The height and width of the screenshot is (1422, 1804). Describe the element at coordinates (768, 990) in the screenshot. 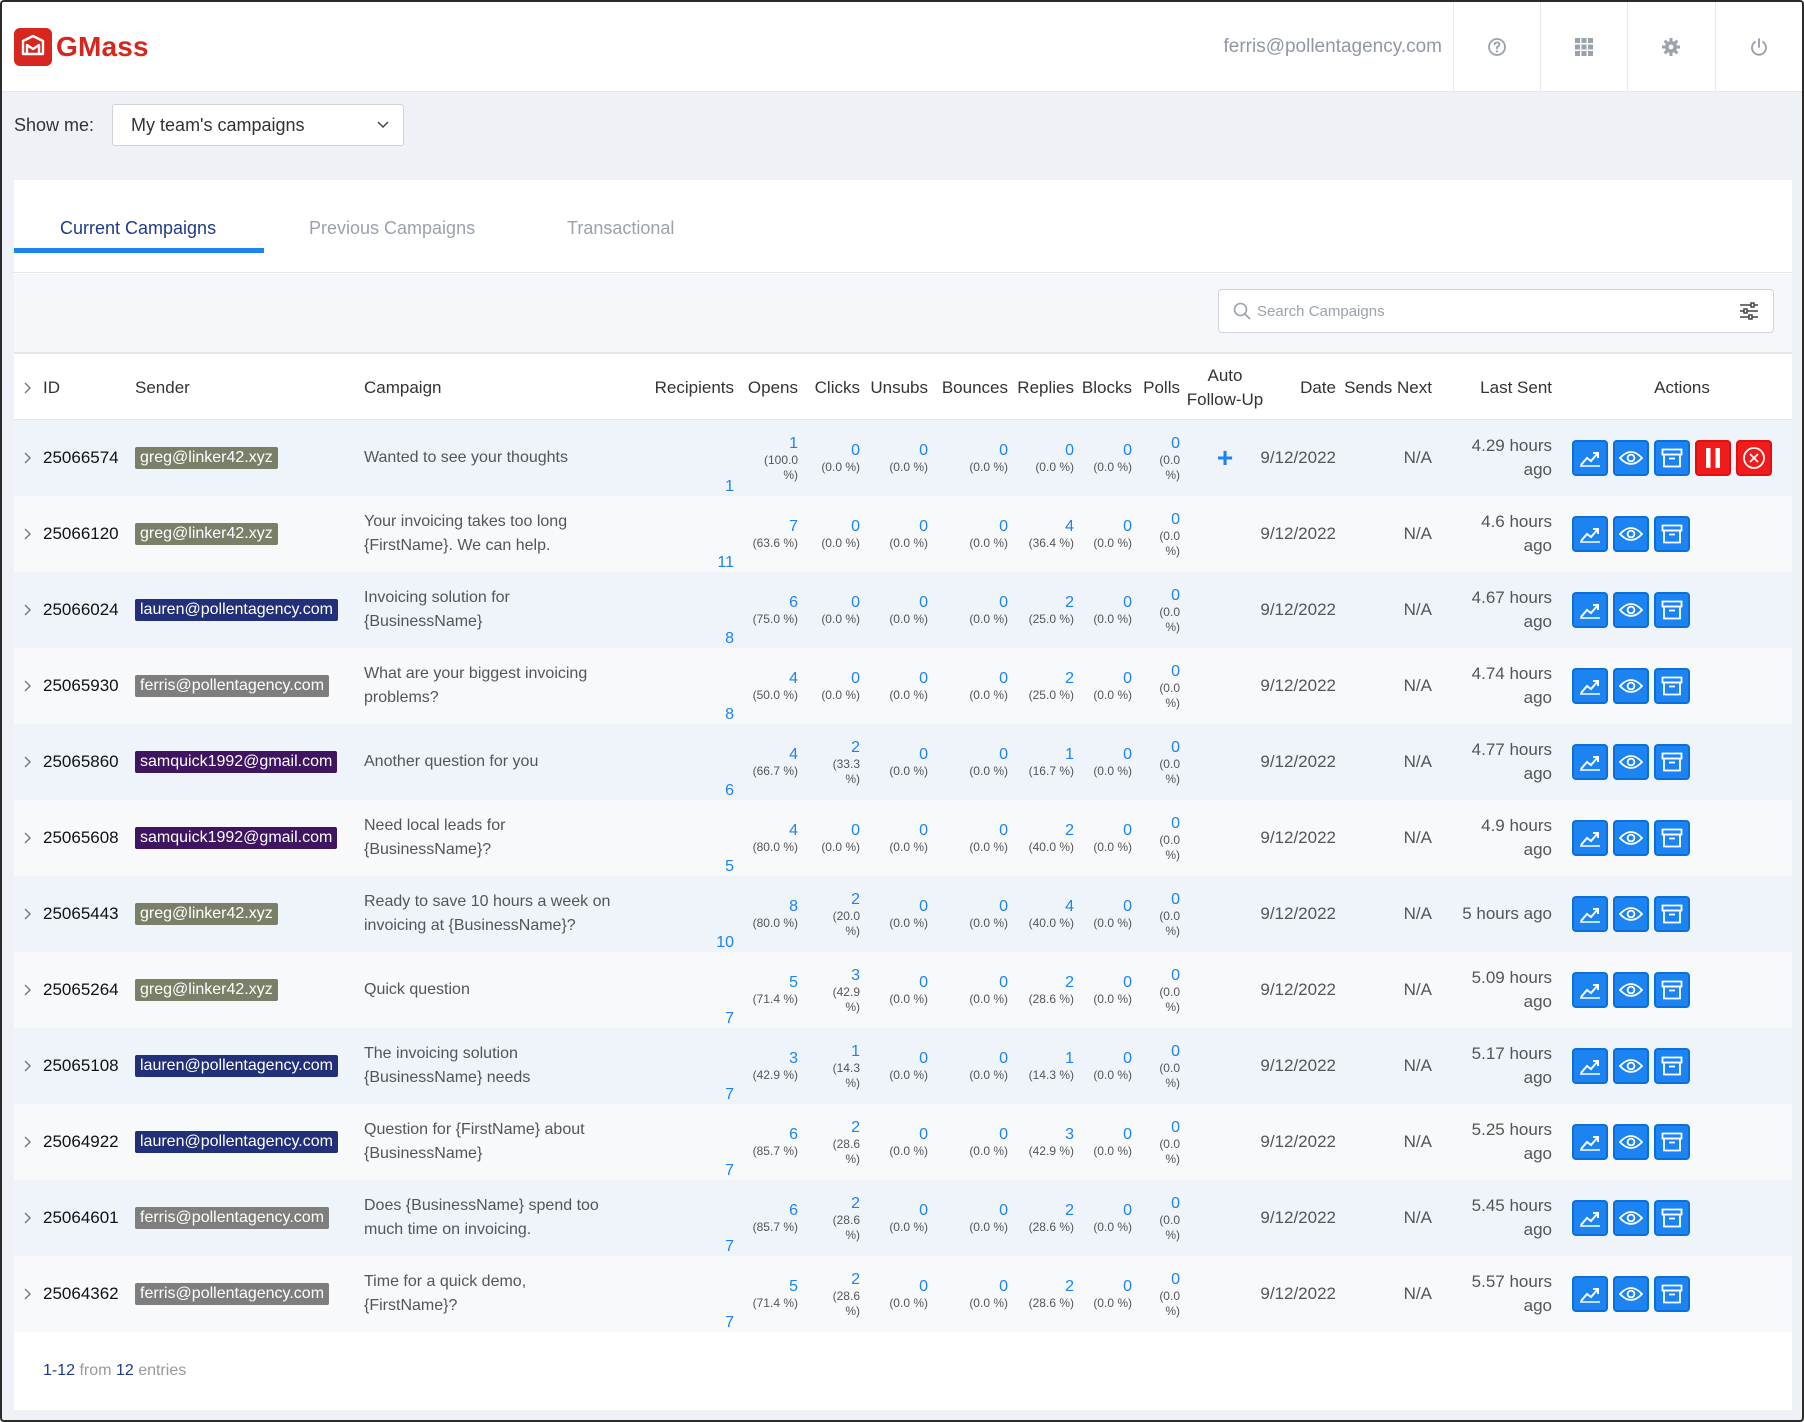

I see `opens-stat: 5 (71.4 %)` at that location.